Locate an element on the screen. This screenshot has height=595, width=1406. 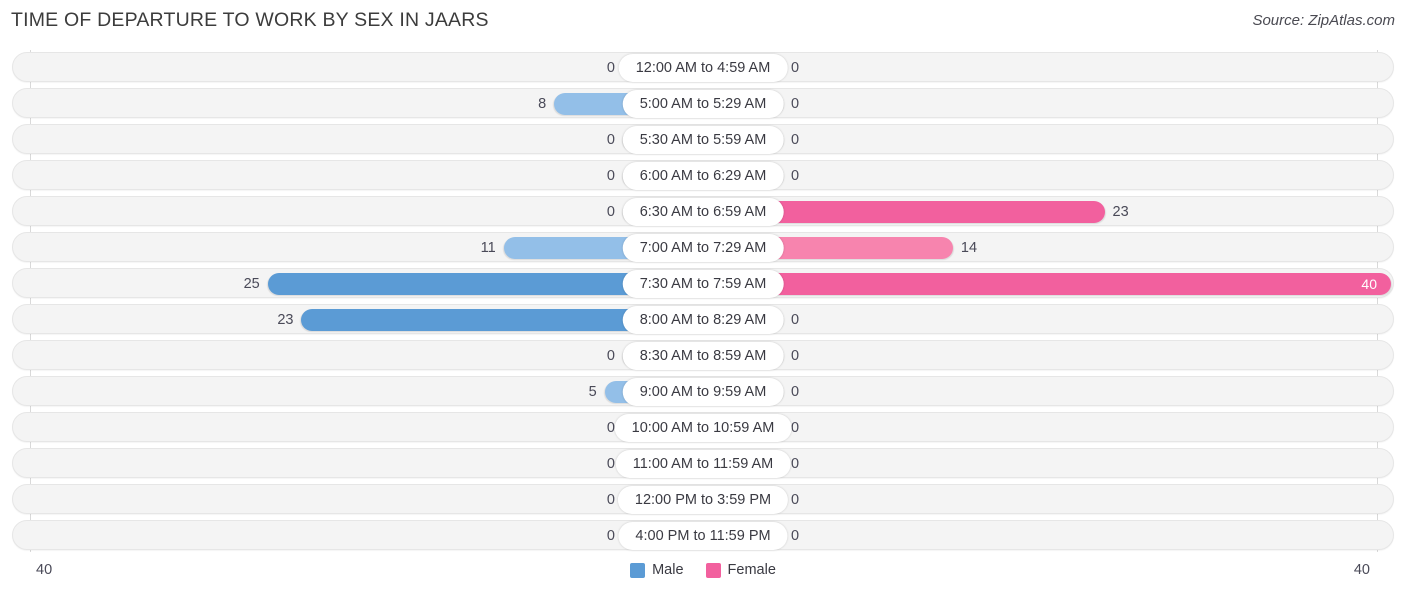
chart-row: 11 14 7:00 AM to 7:29 AM is located at coordinates (703, 247).